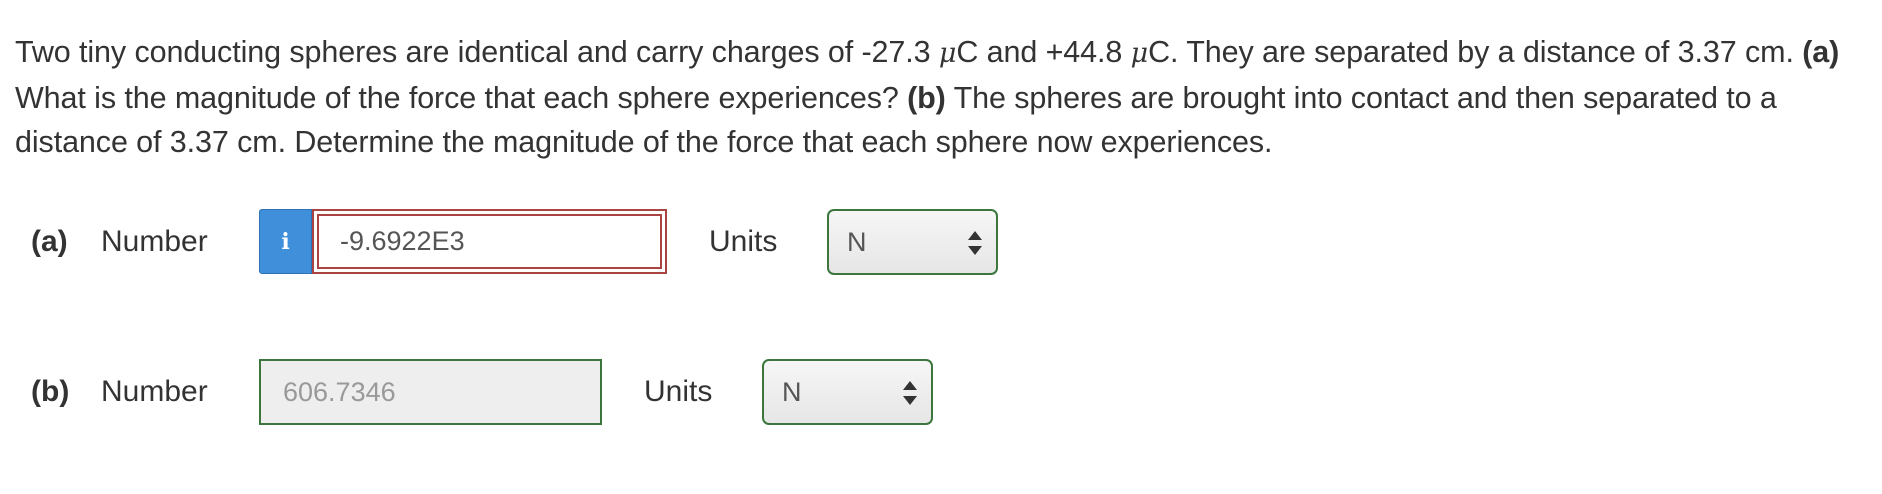 The height and width of the screenshot is (494, 1882). I want to click on part-label-a: (a), so click(49, 241).